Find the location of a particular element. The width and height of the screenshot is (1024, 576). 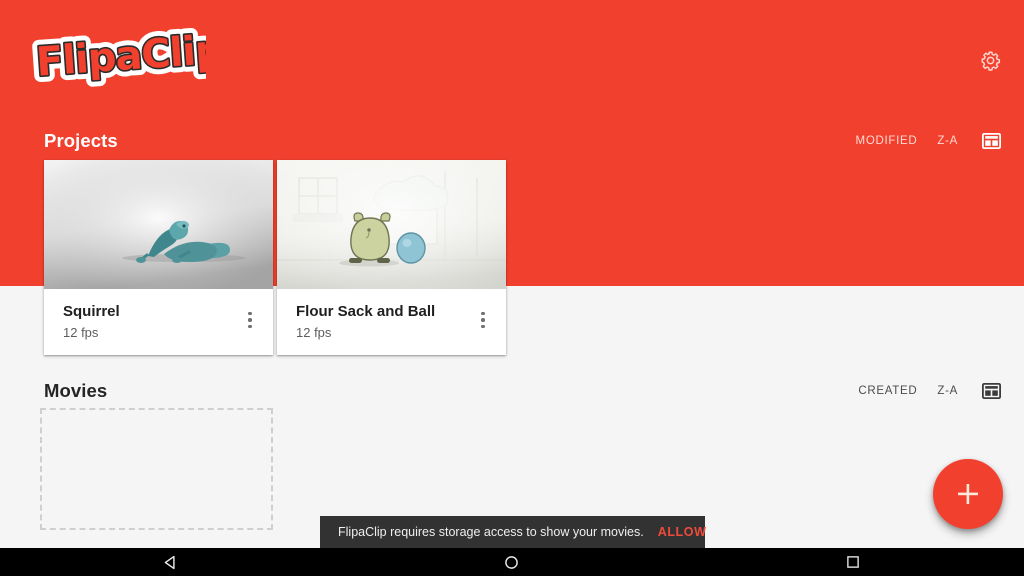

squirrel-thumbnail-image is located at coordinates (158, 224).